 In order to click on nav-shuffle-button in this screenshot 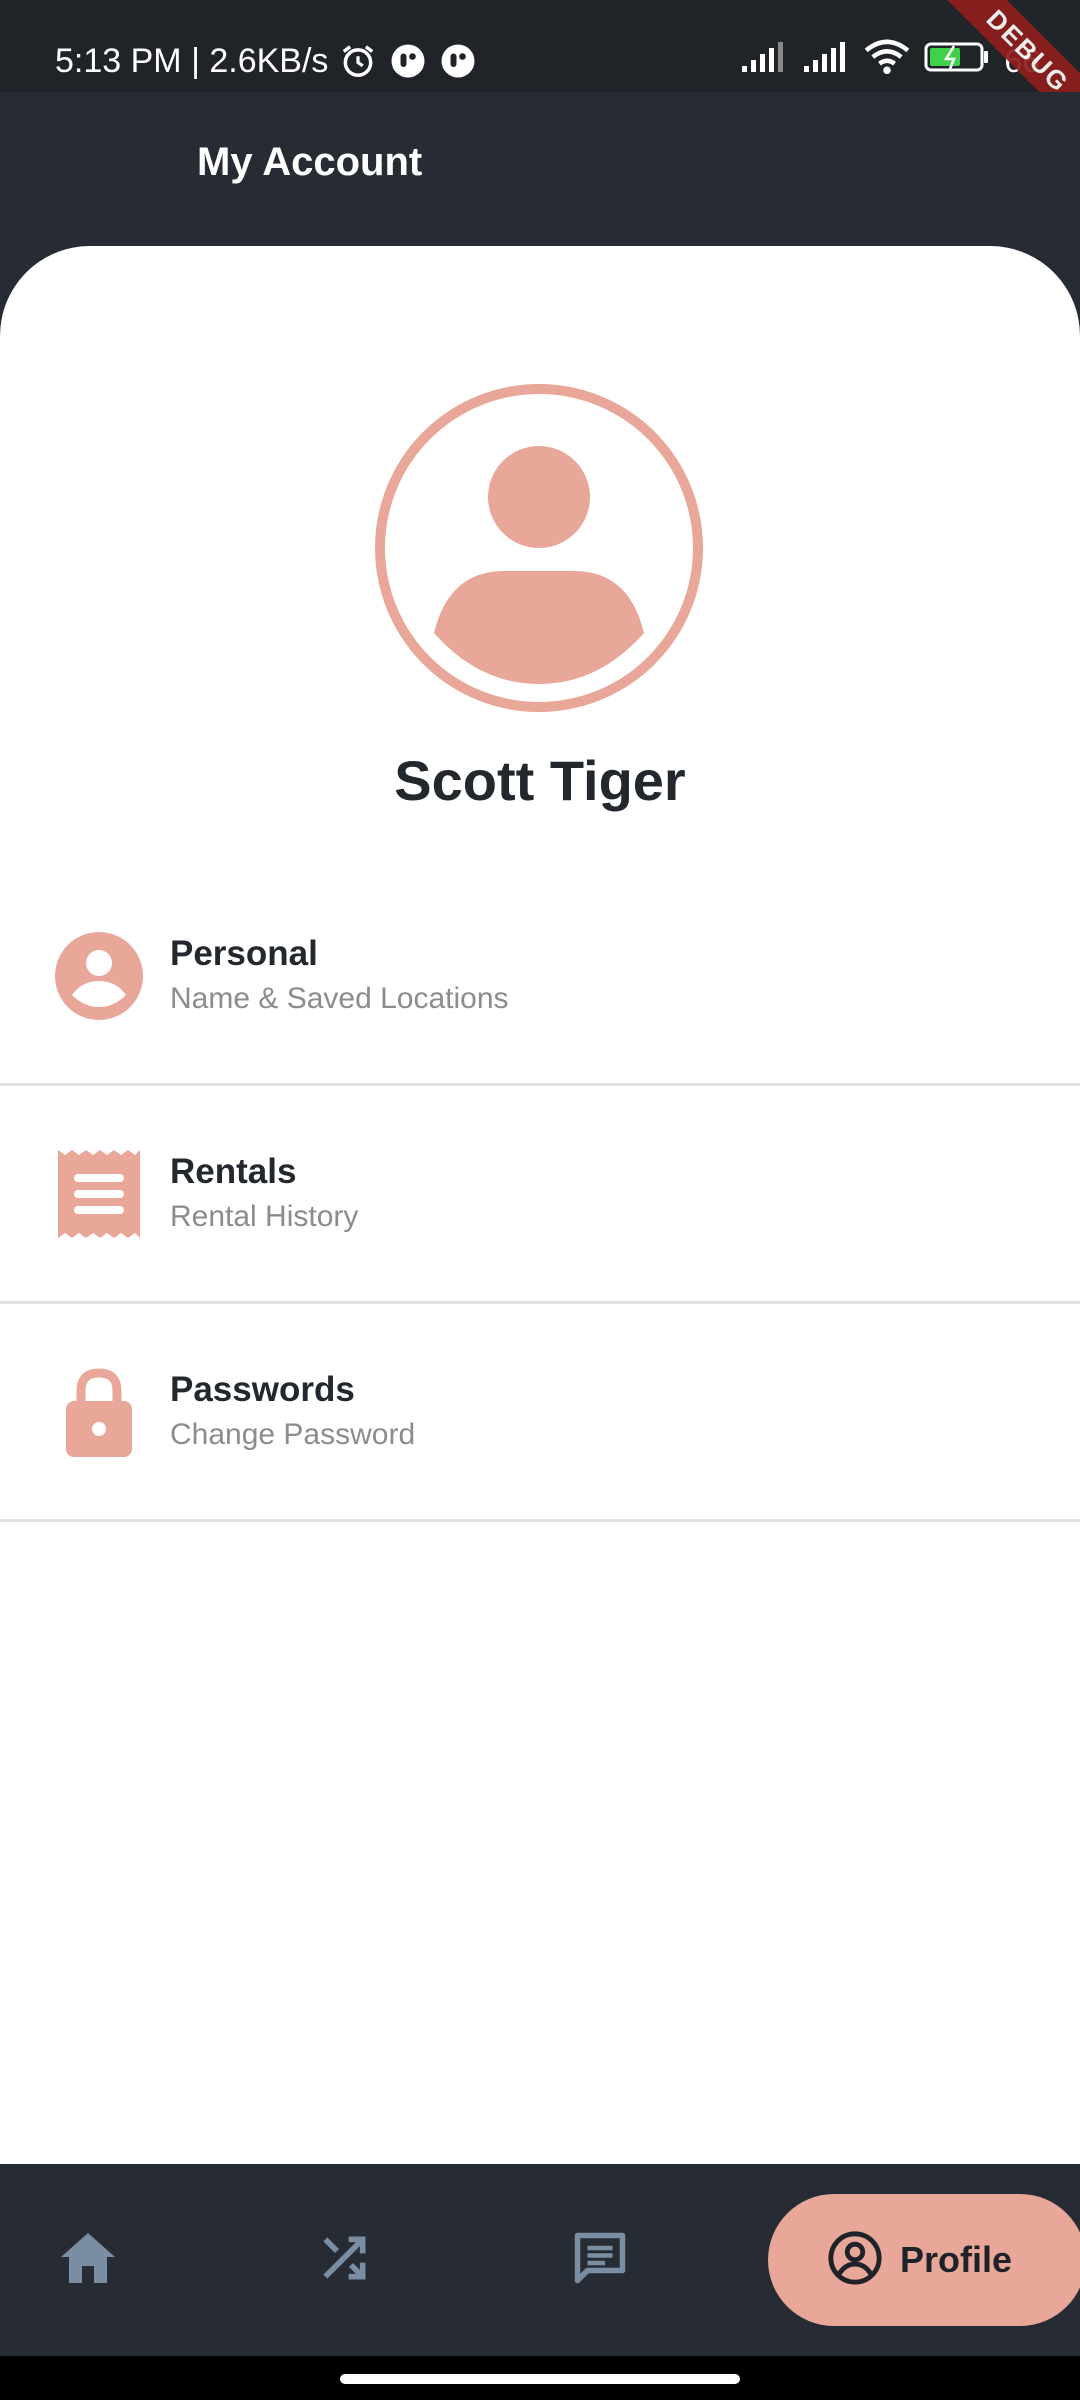, I will do `click(344, 2260)`.